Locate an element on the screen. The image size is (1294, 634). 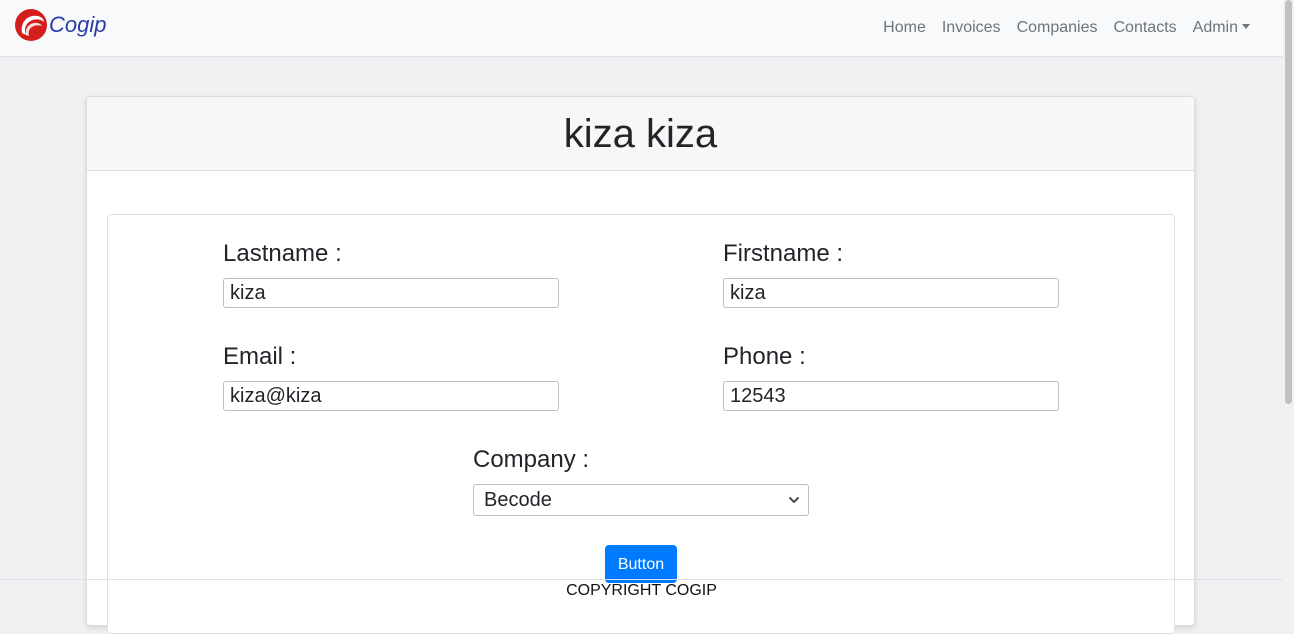
nav-admin-label: Admin is located at coordinates (1215, 27).